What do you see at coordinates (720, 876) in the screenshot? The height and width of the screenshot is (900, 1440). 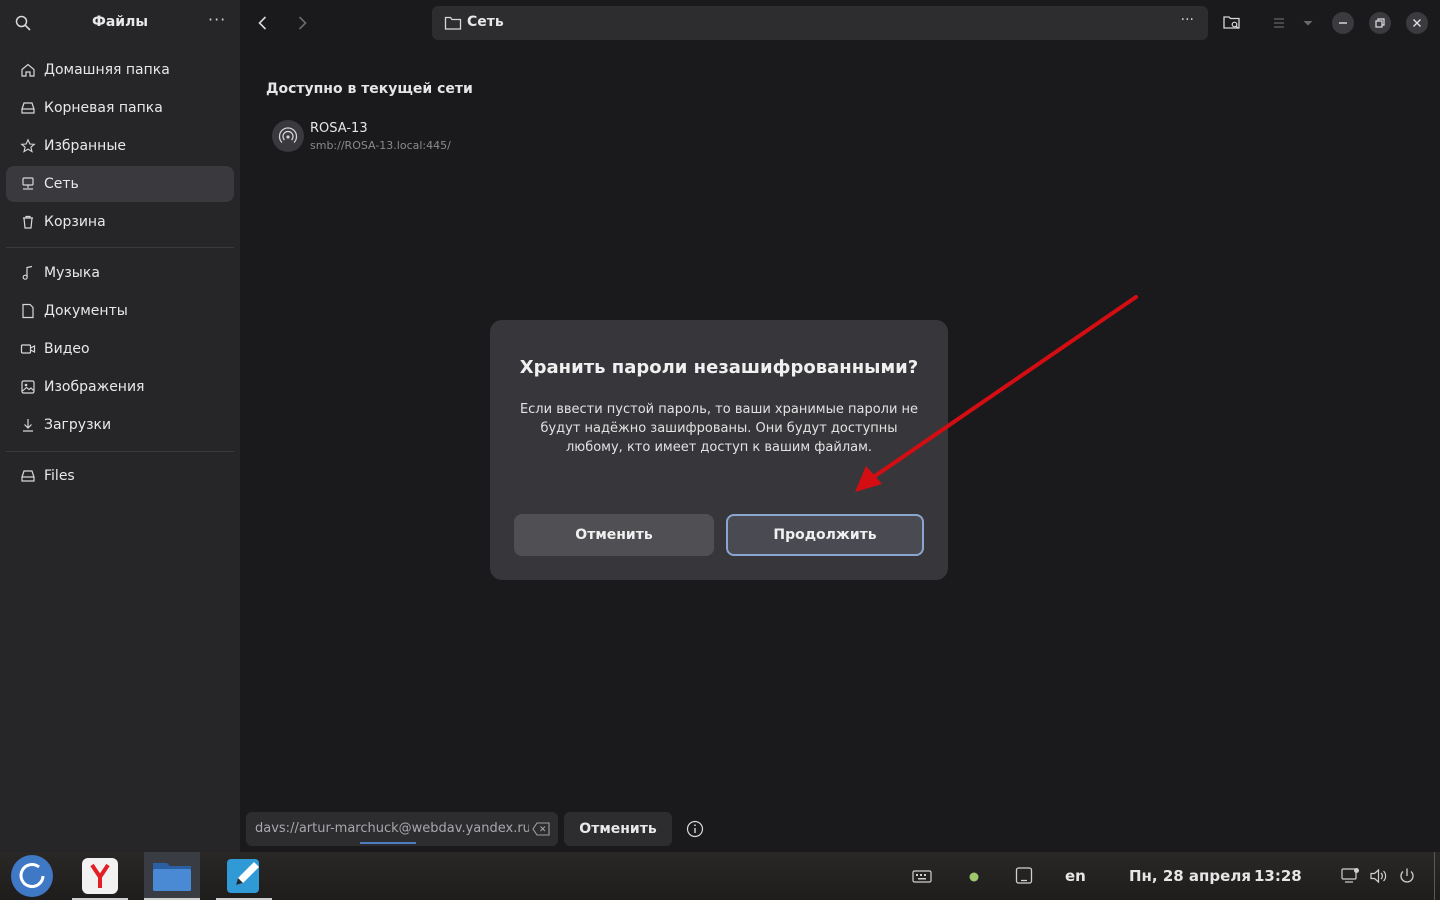 I see `taskbar: en Пн, 28 апреля 13:28` at bounding box center [720, 876].